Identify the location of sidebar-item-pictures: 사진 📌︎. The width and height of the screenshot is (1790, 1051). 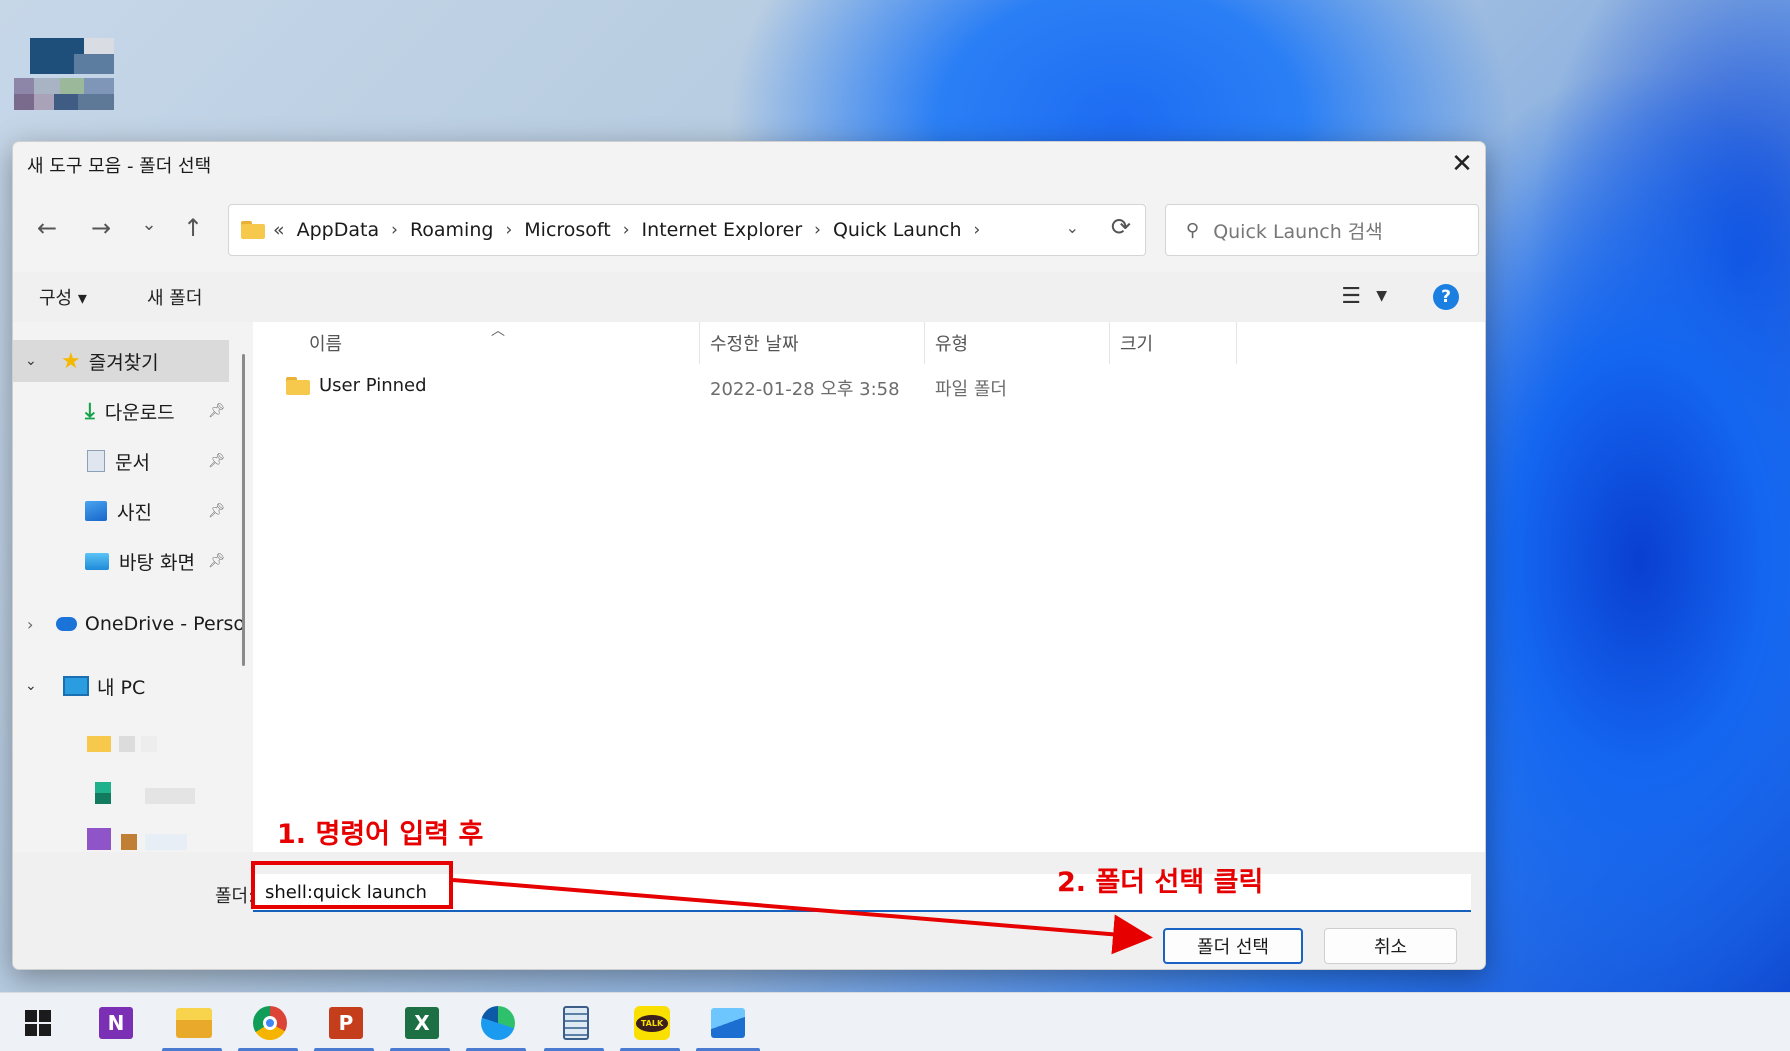
(129, 511).